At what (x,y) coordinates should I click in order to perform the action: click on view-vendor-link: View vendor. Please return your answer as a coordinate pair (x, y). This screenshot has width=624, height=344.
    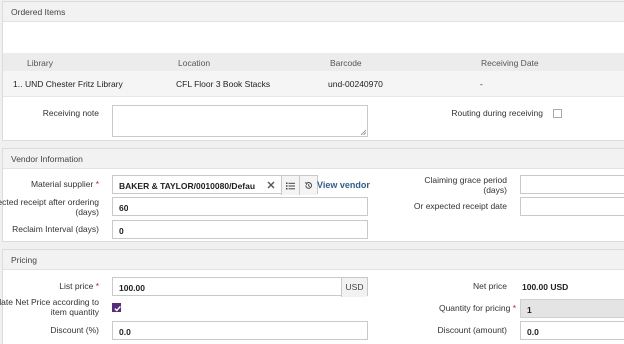
    Looking at the image, I should click on (343, 185).